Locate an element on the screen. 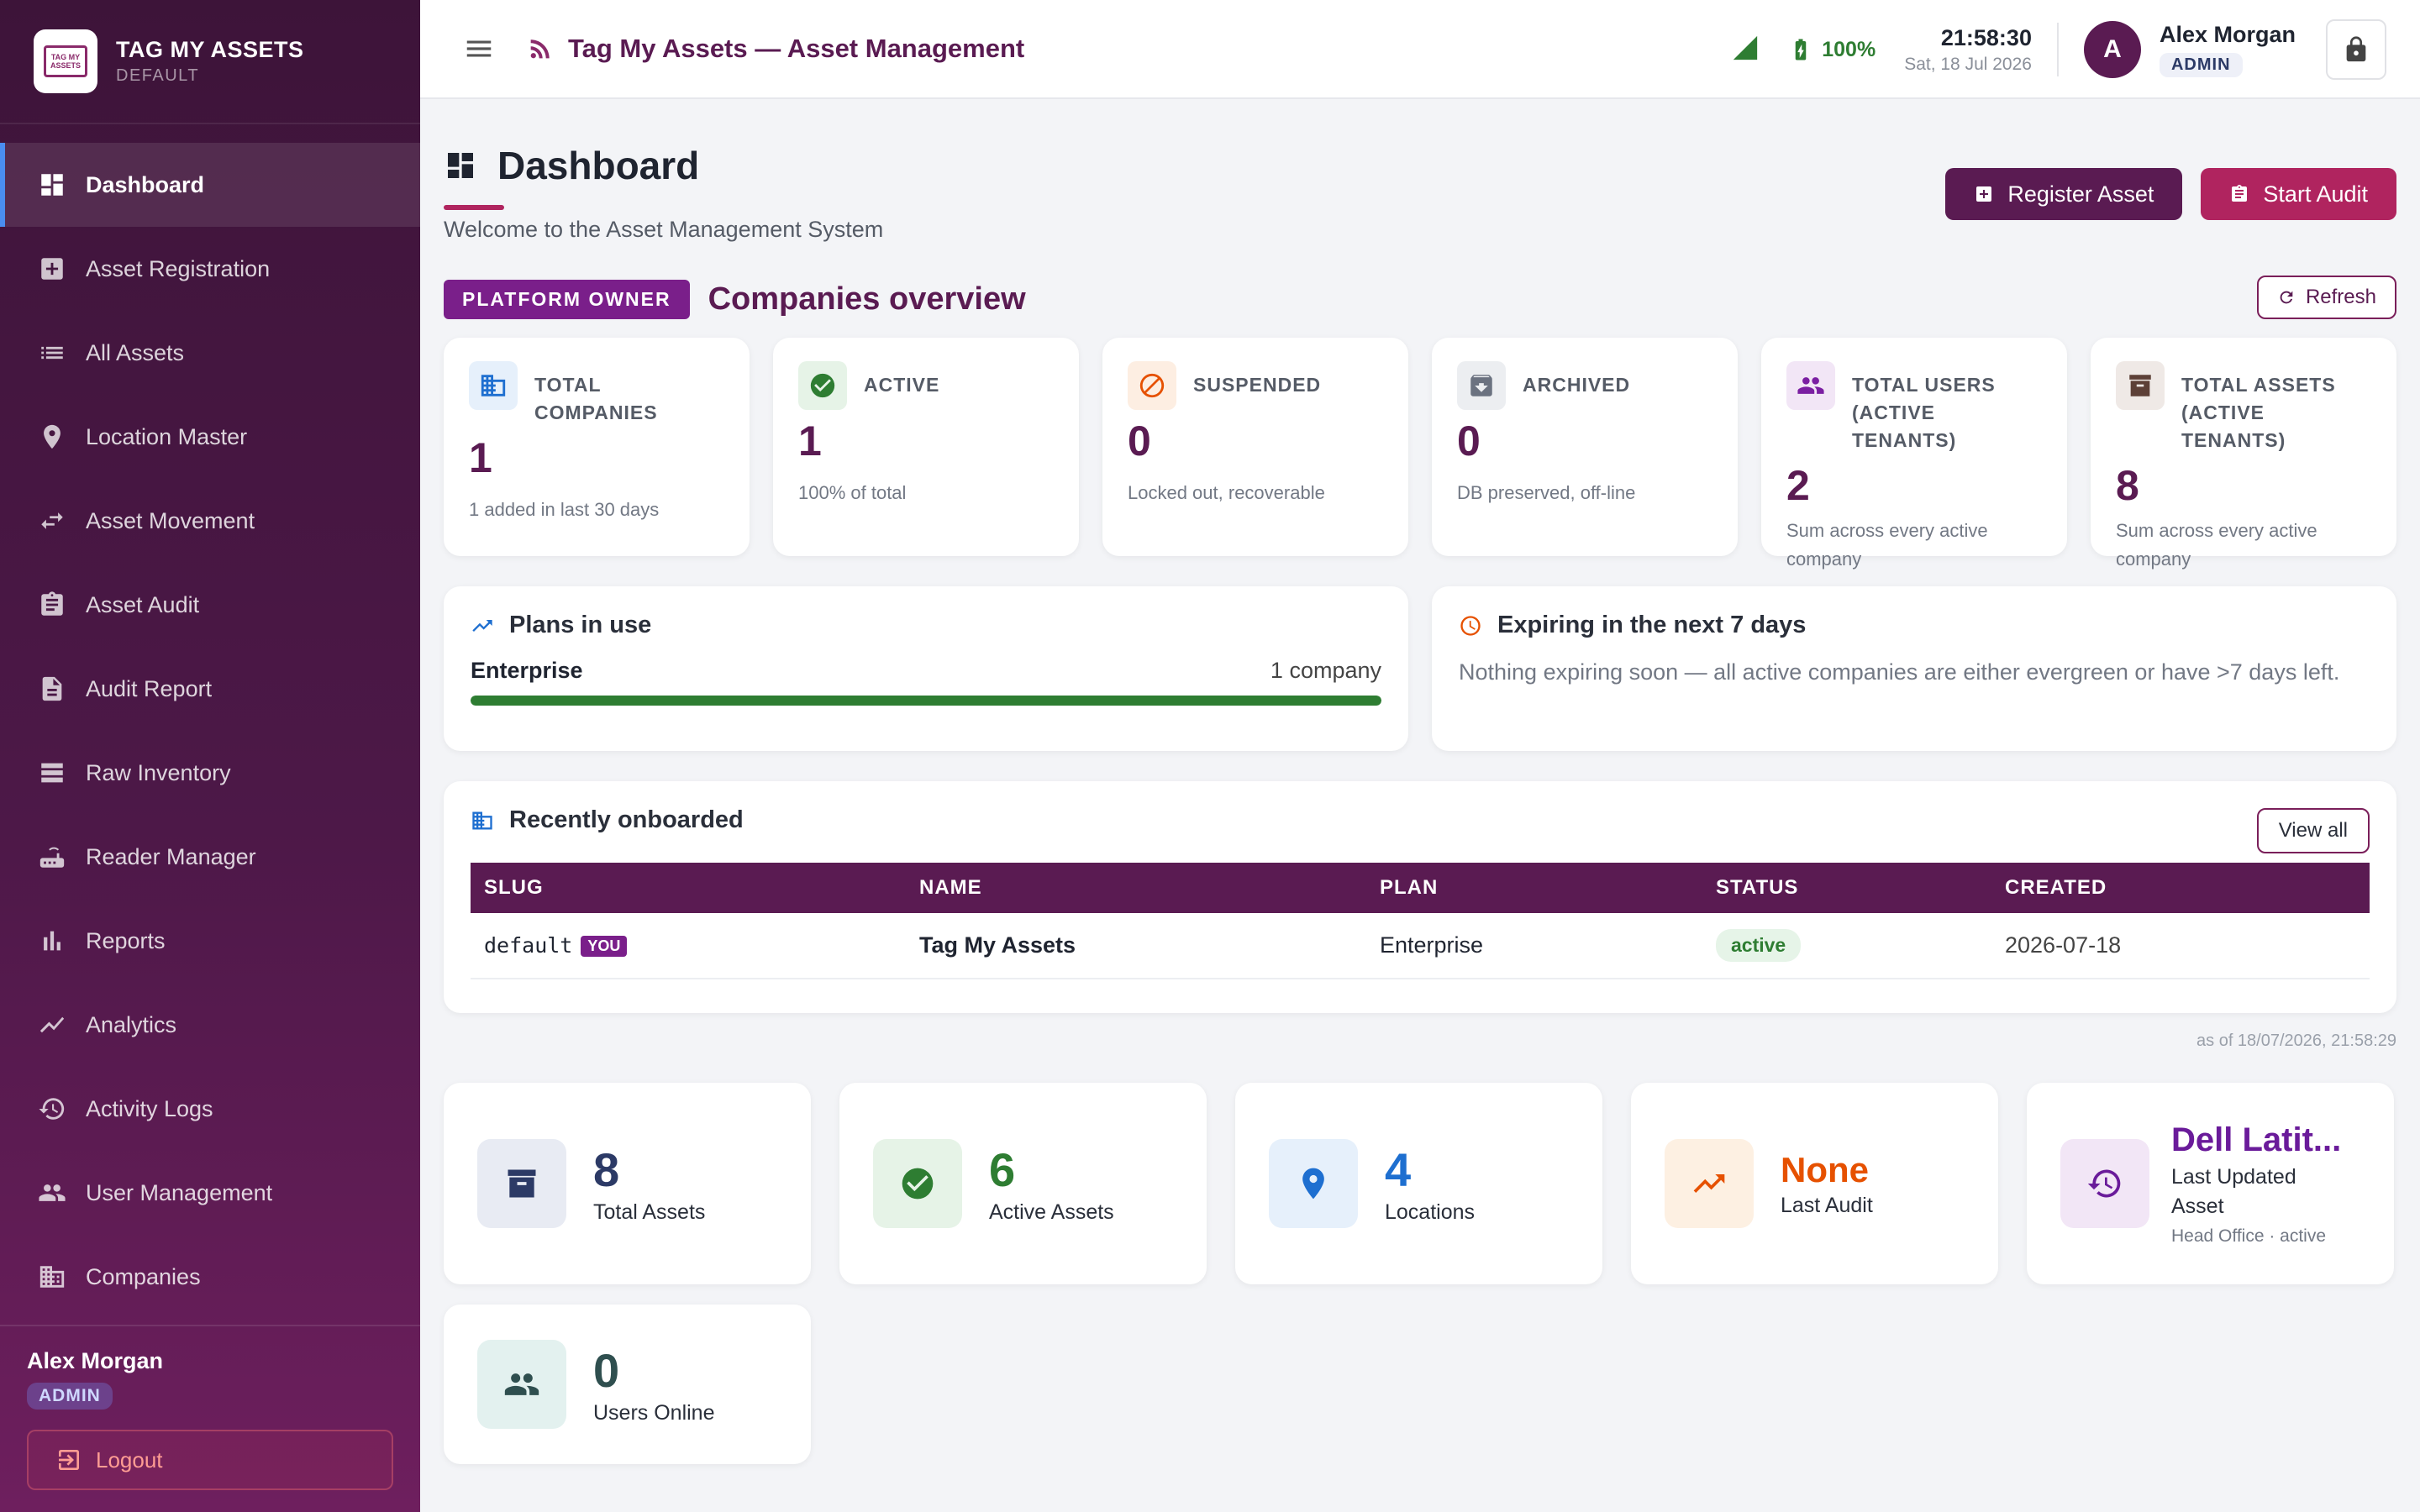 The width and height of the screenshot is (2420, 1512). stat-label: TOTAL COMPANIES is located at coordinates (596, 398).